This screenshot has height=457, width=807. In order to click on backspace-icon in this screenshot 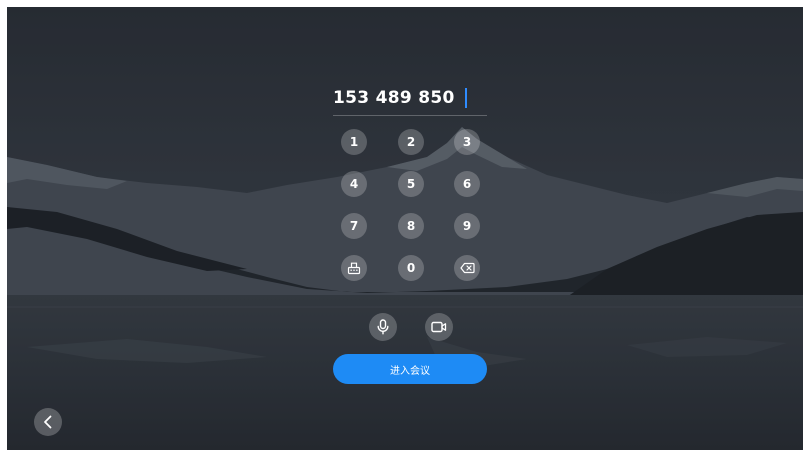, I will do `click(467, 268)`.